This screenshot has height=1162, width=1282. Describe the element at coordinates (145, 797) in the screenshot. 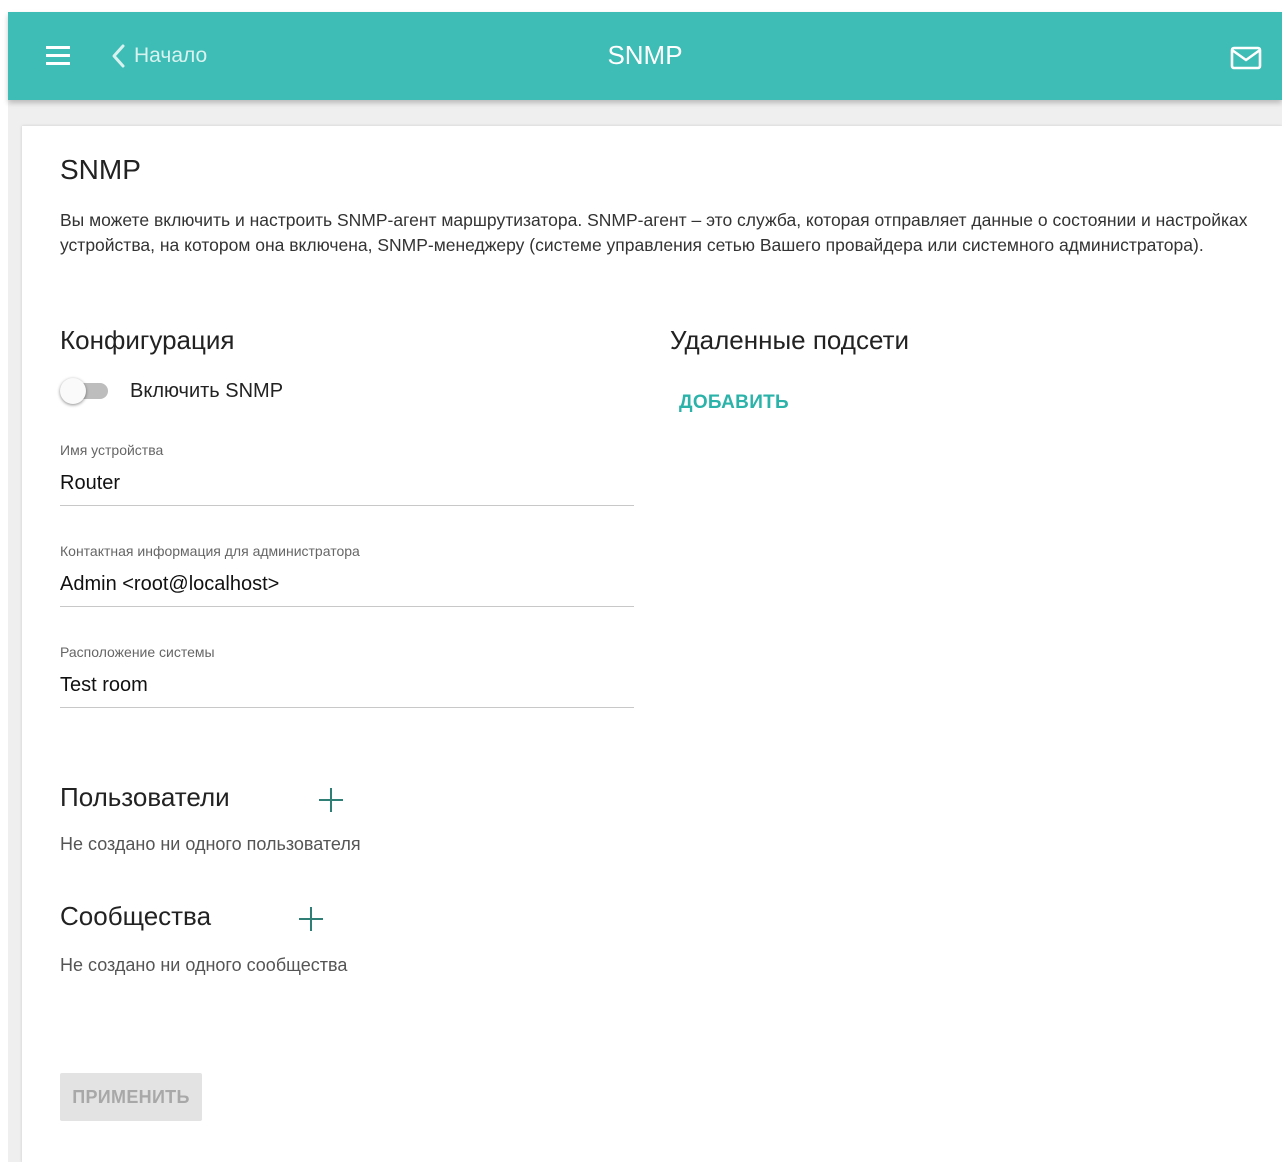

I see `users-heading: Пользователи` at that location.